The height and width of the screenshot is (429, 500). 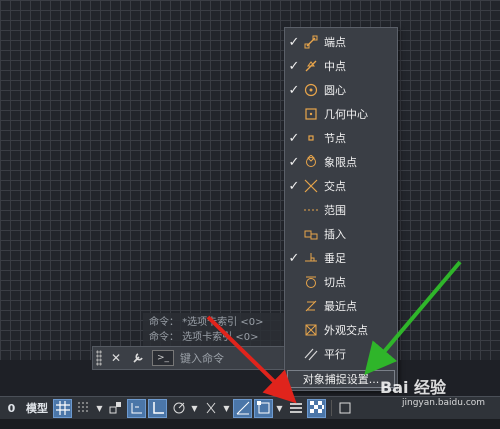 I want to click on osnap-item-nearest: 最近点, so click(x=341, y=306).